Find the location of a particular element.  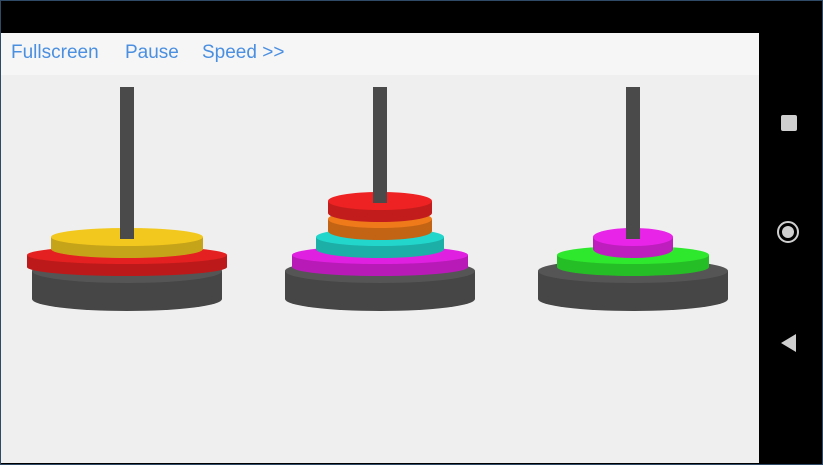

speed-button: Speed >> is located at coordinates (243, 53).